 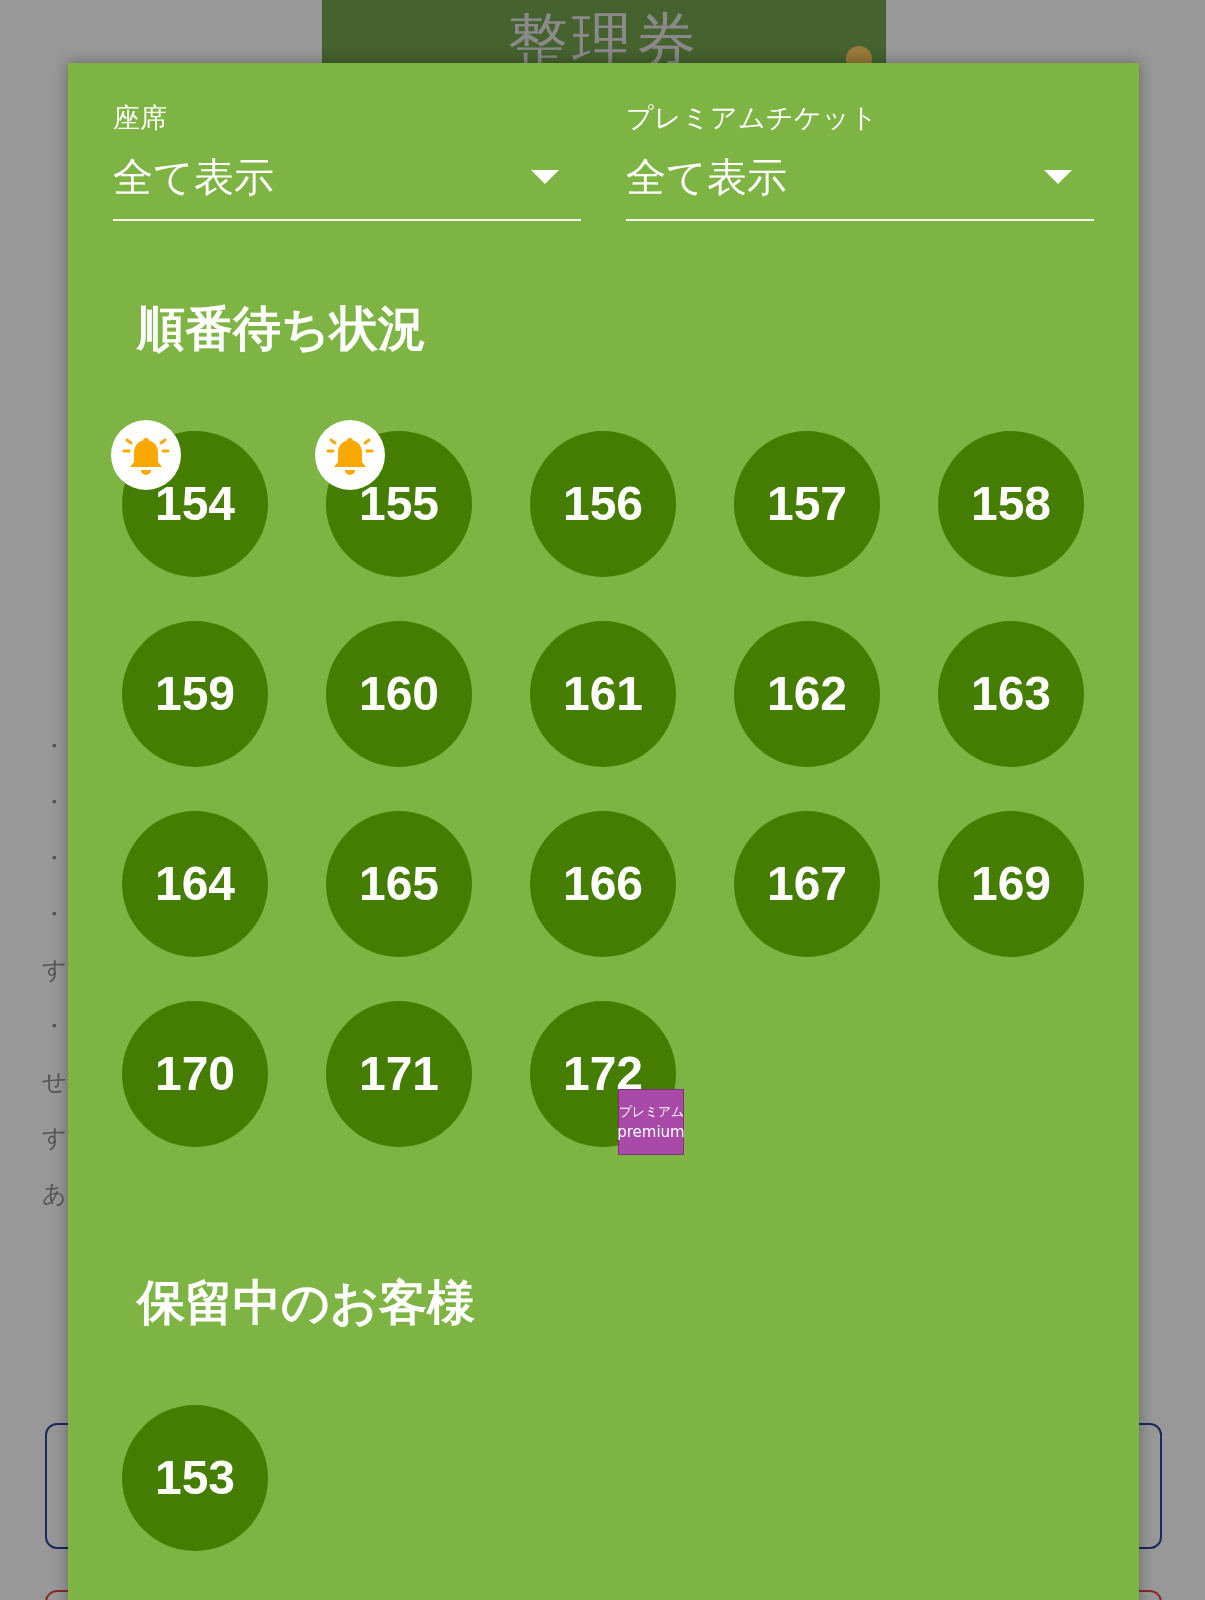 What do you see at coordinates (195, 694) in the screenshot?
I see `ticket-number: 159` at bounding box center [195, 694].